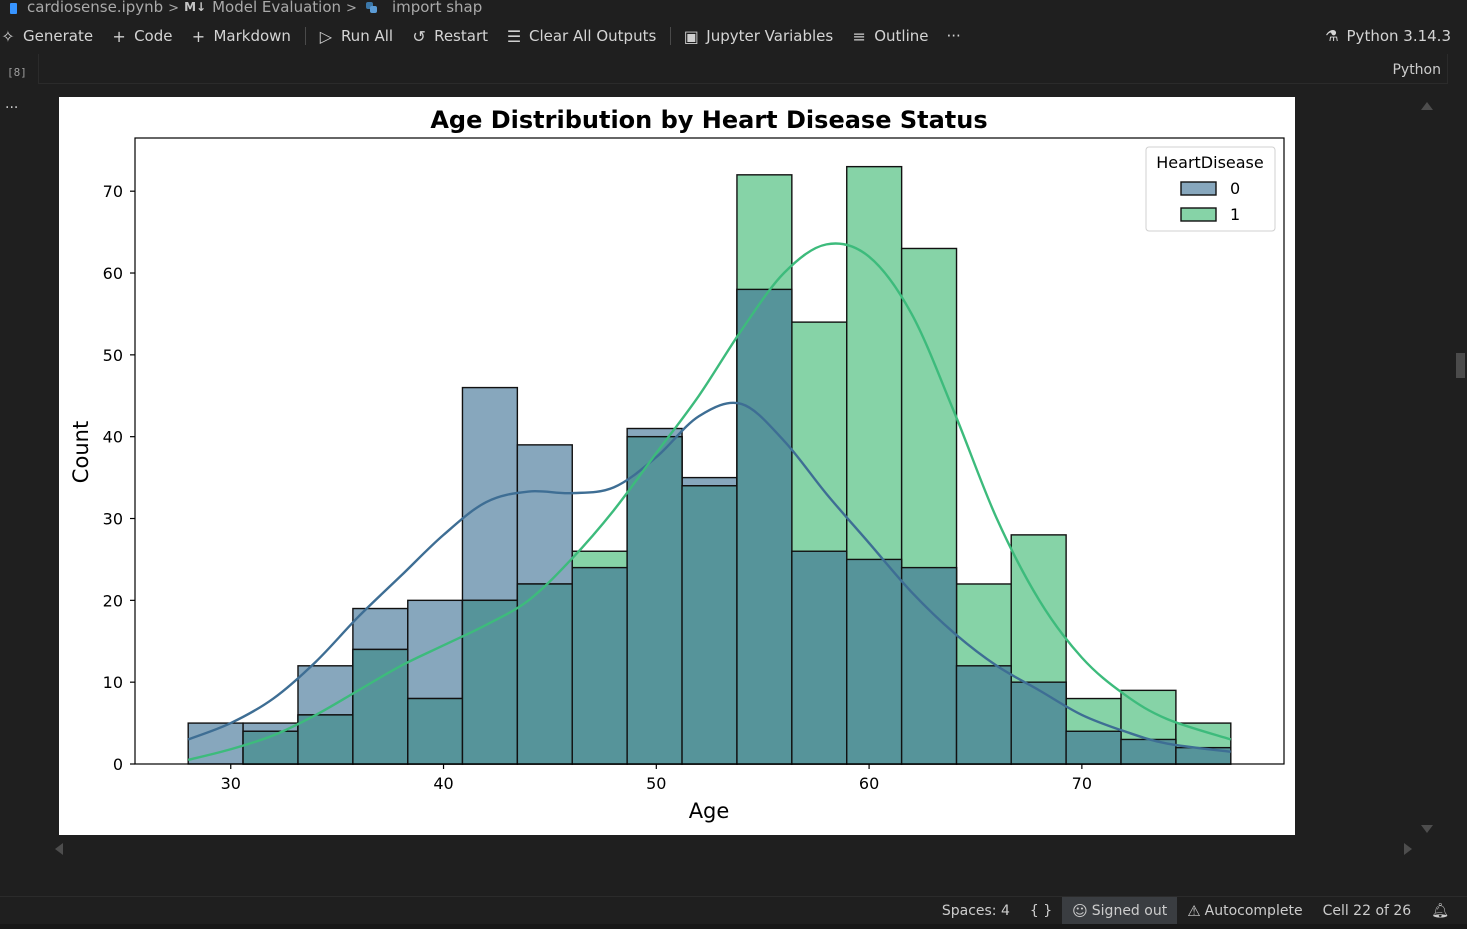  What do you see at coordinates (1332, 36) in the screenshot?
I see `flask-icon: ⚗` at bounding box center [1332, 36].